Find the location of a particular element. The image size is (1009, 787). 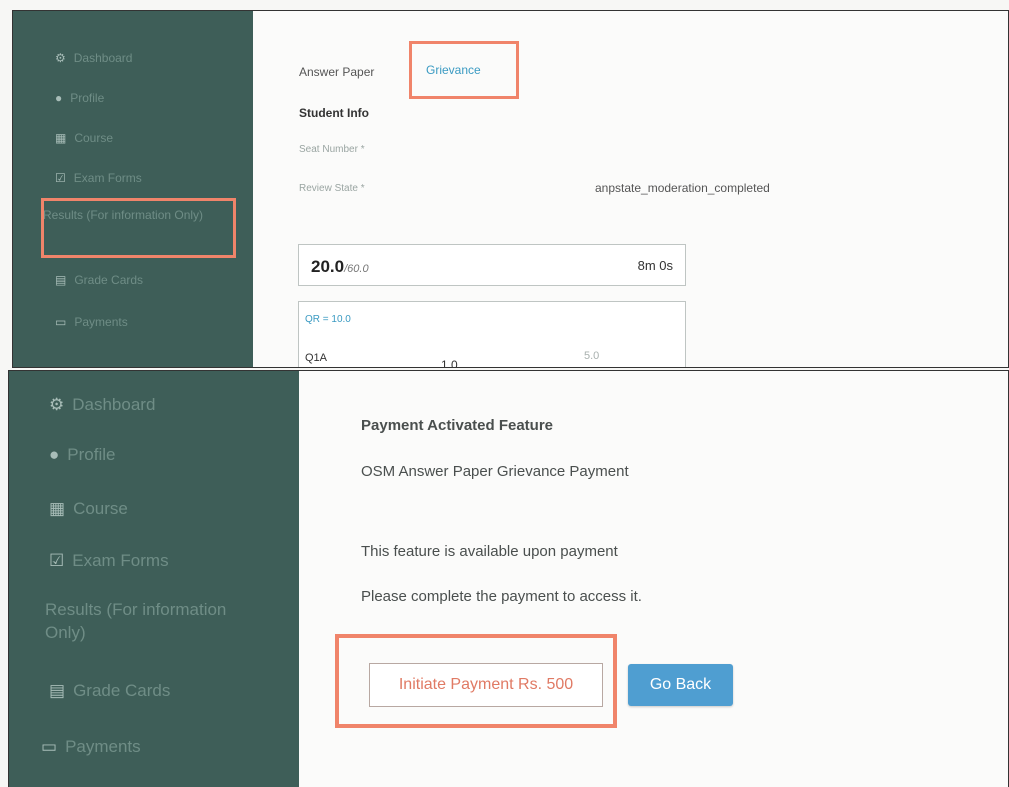

score-max: /60.0 is located at coordinates (356, 269).